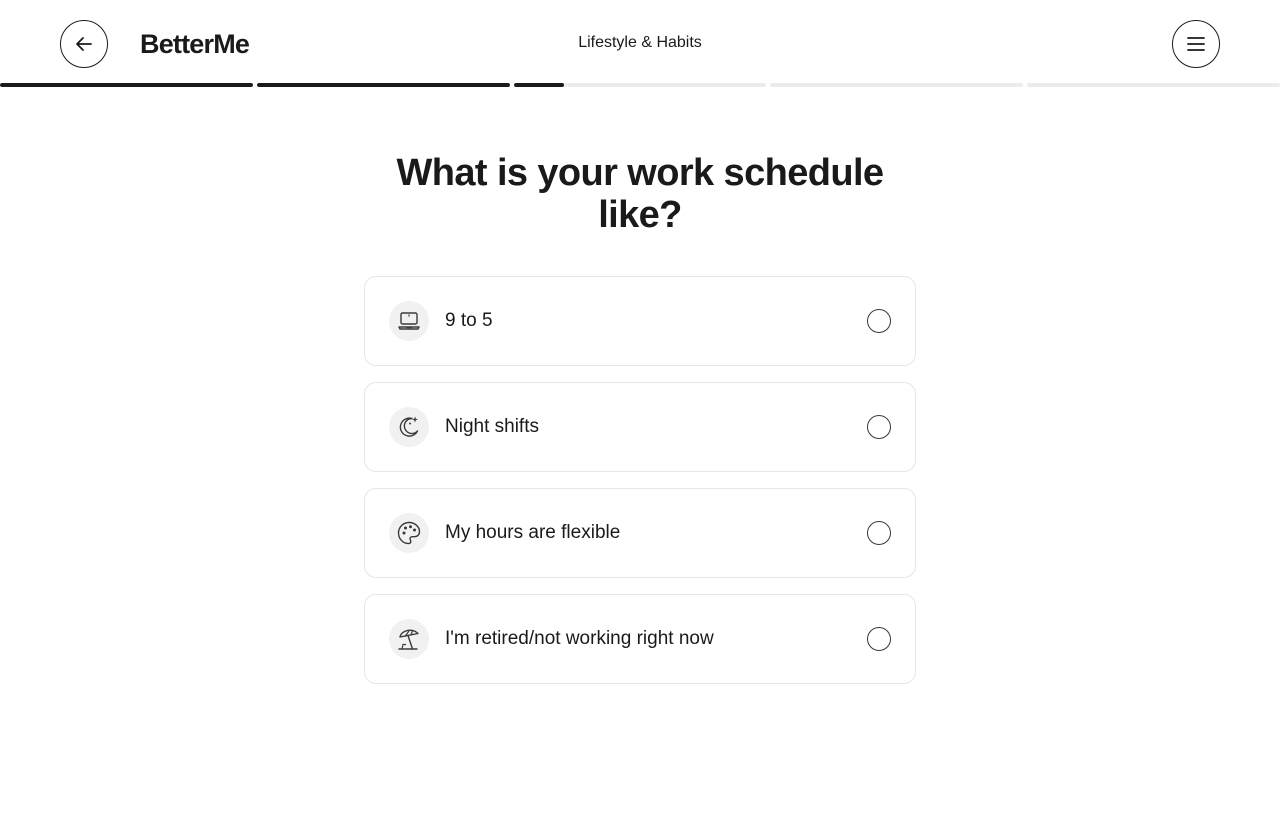 The width and height of the screenshot is (1280, 813). What do you see at coordinates (409, 427) in the screenshot?
I see `moon-sparkle-icon` at bounding box center [409, 427].